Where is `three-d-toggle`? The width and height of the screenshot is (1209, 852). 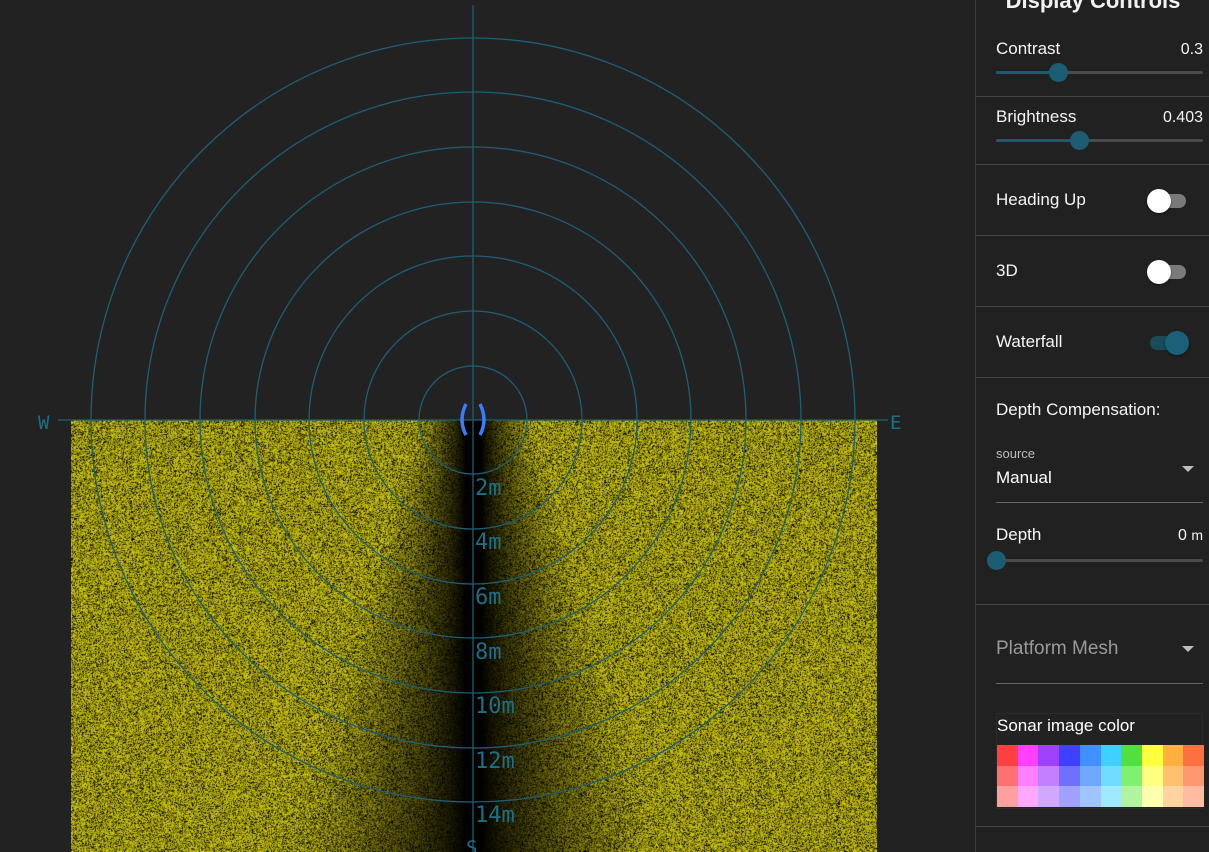
three-d-toggle is located at coordinates (1168, 271).